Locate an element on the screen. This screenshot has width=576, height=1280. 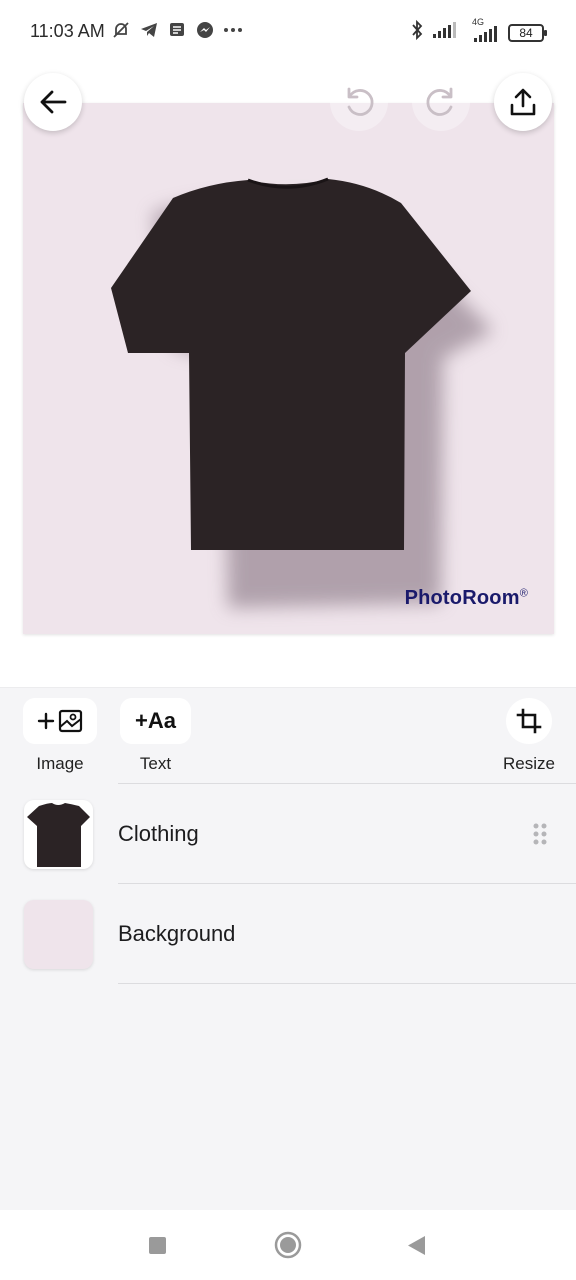
system-nav-bar is located at coordinates (288, 1245).